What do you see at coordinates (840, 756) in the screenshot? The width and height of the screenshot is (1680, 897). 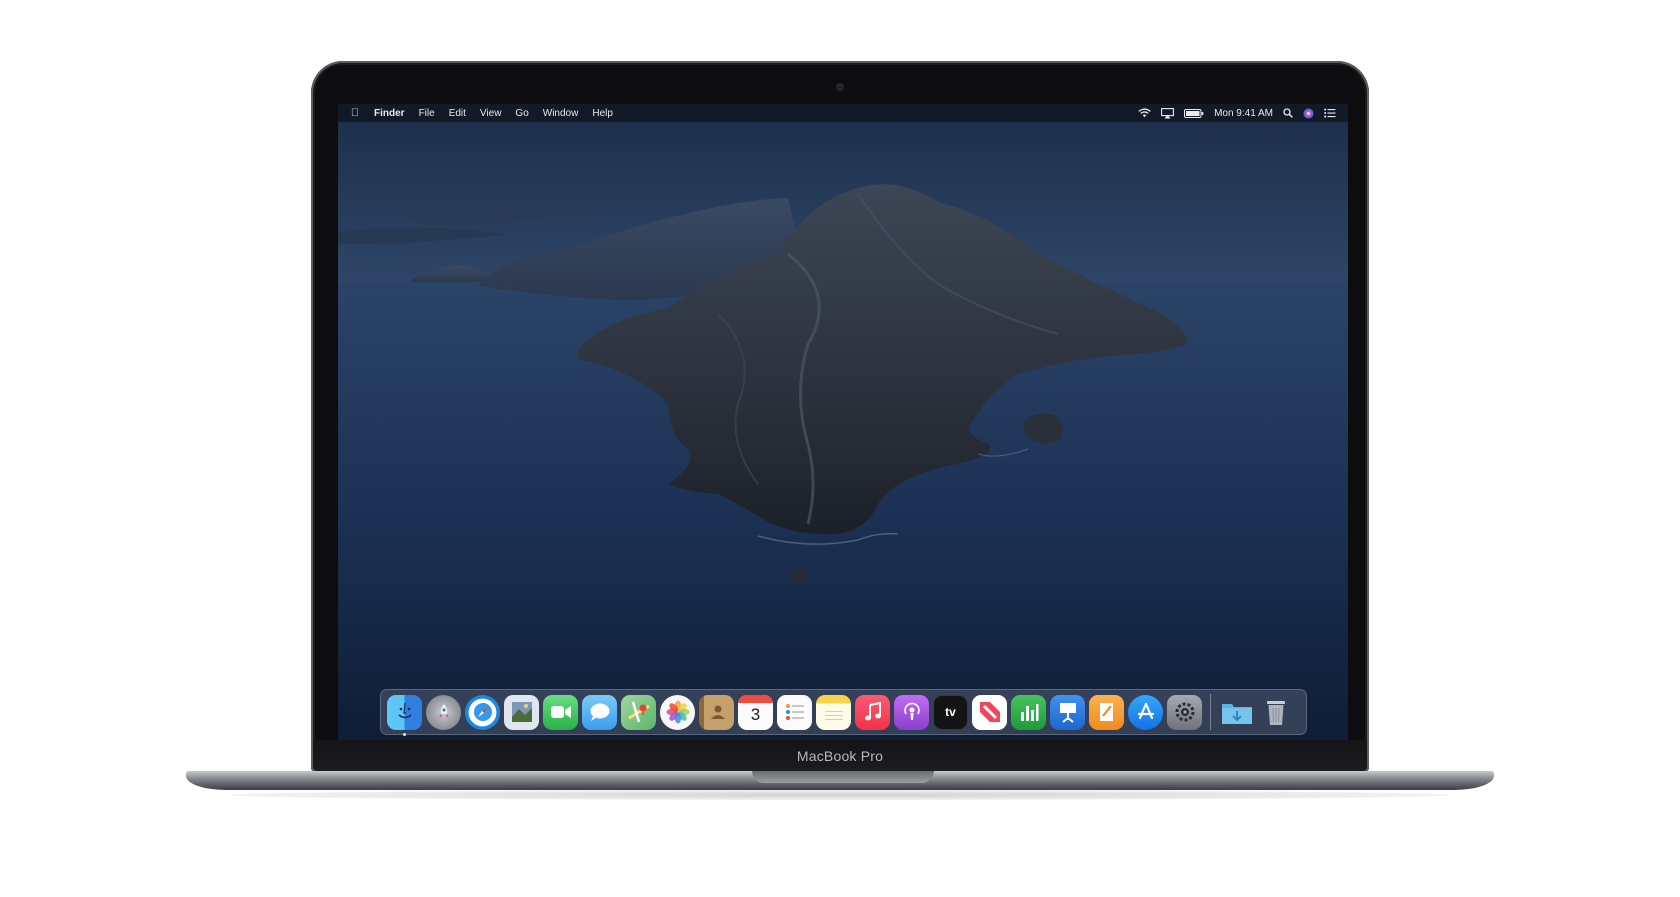 I see `brand-label: MacBook Pro` at bounding box center [840, 756].